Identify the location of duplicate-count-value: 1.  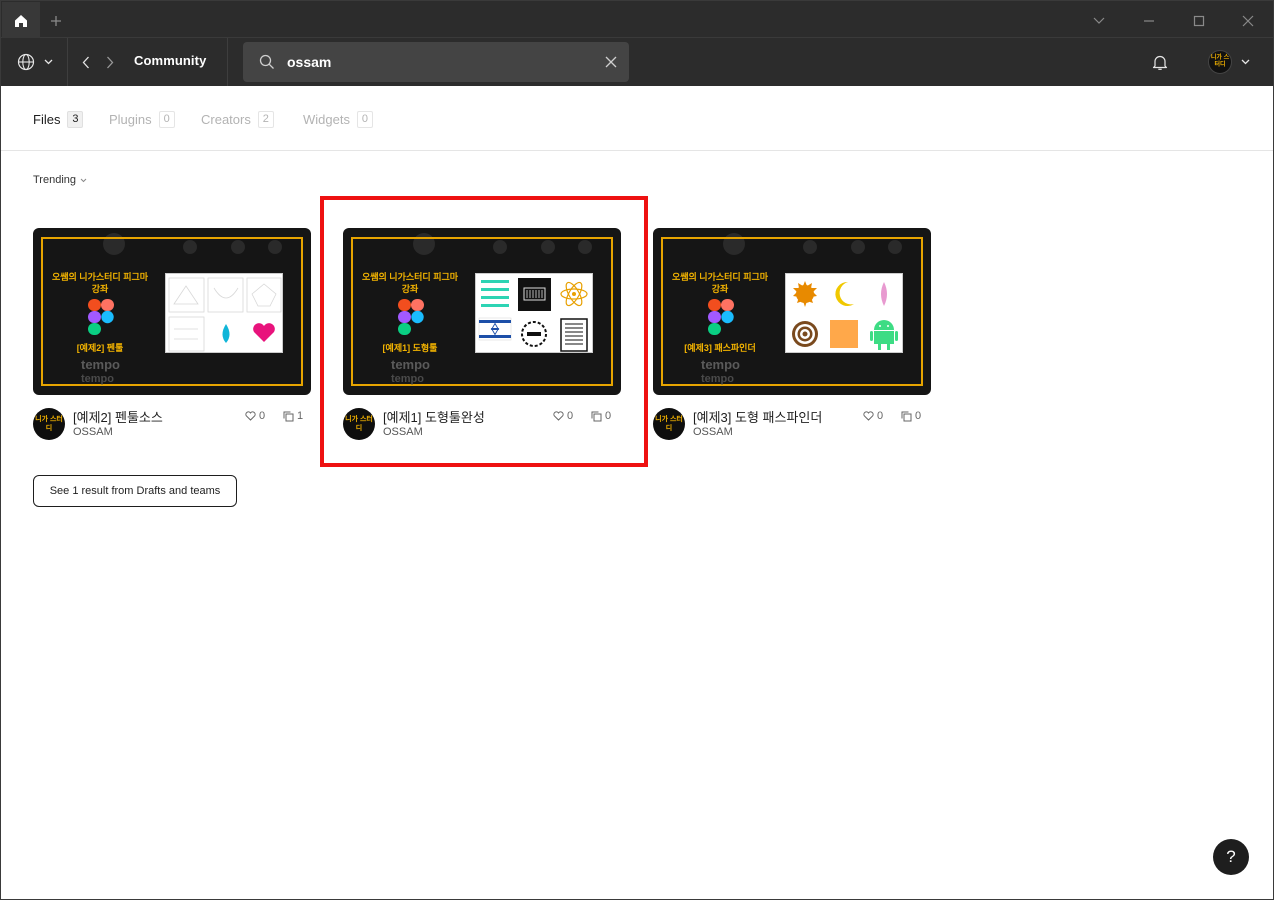
(300, 416).